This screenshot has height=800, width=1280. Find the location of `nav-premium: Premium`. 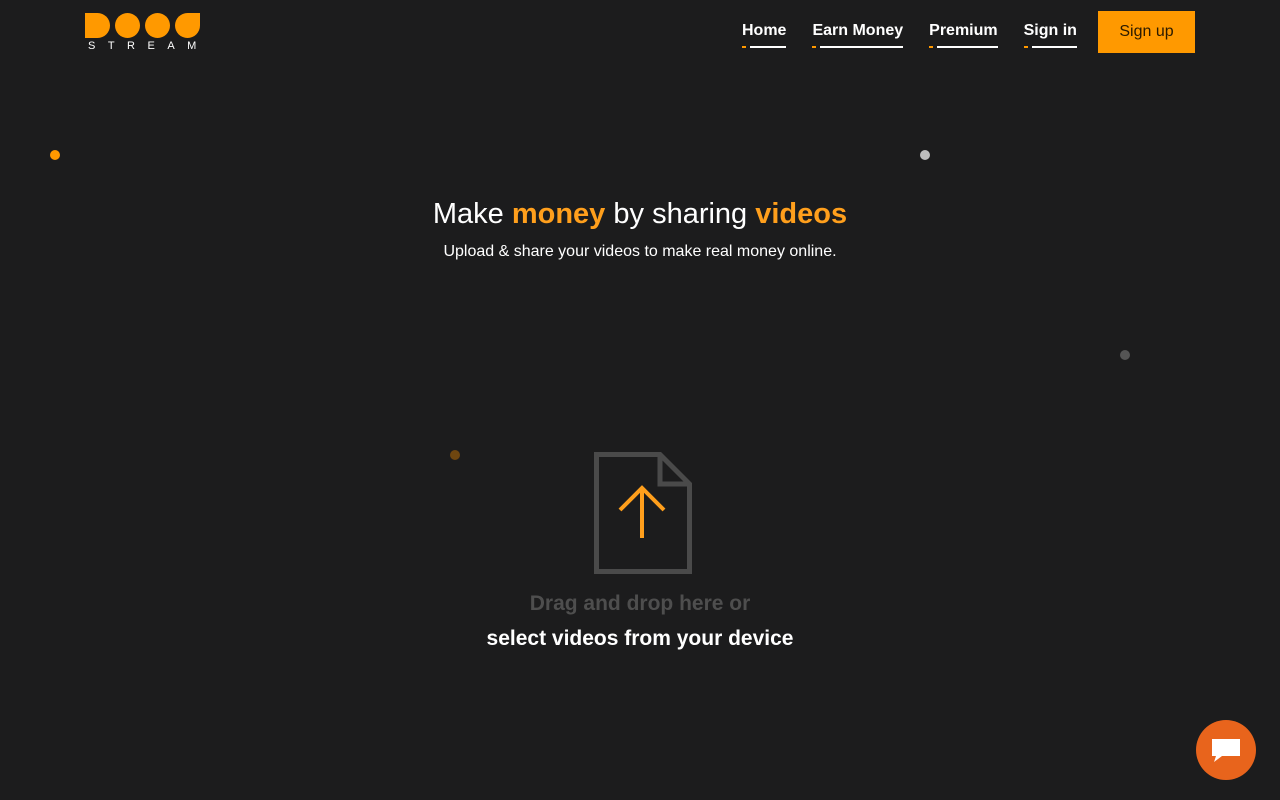

nav-premium: Premium is located at coordinates (963, 29).